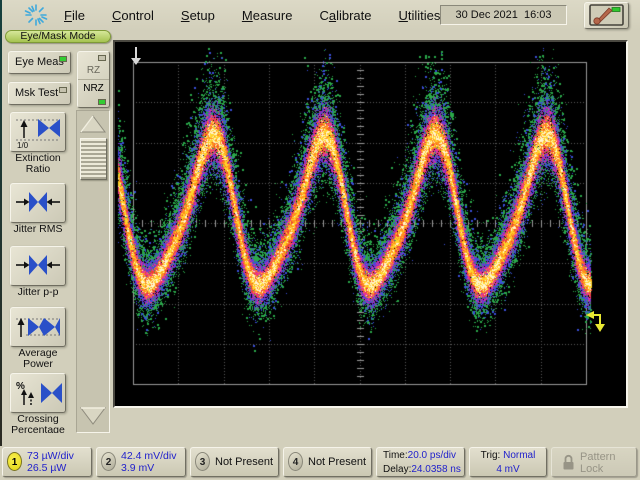 The width and height of the screenshot is (640, 480). I want to click on padlock-icon, so click(568, 462).